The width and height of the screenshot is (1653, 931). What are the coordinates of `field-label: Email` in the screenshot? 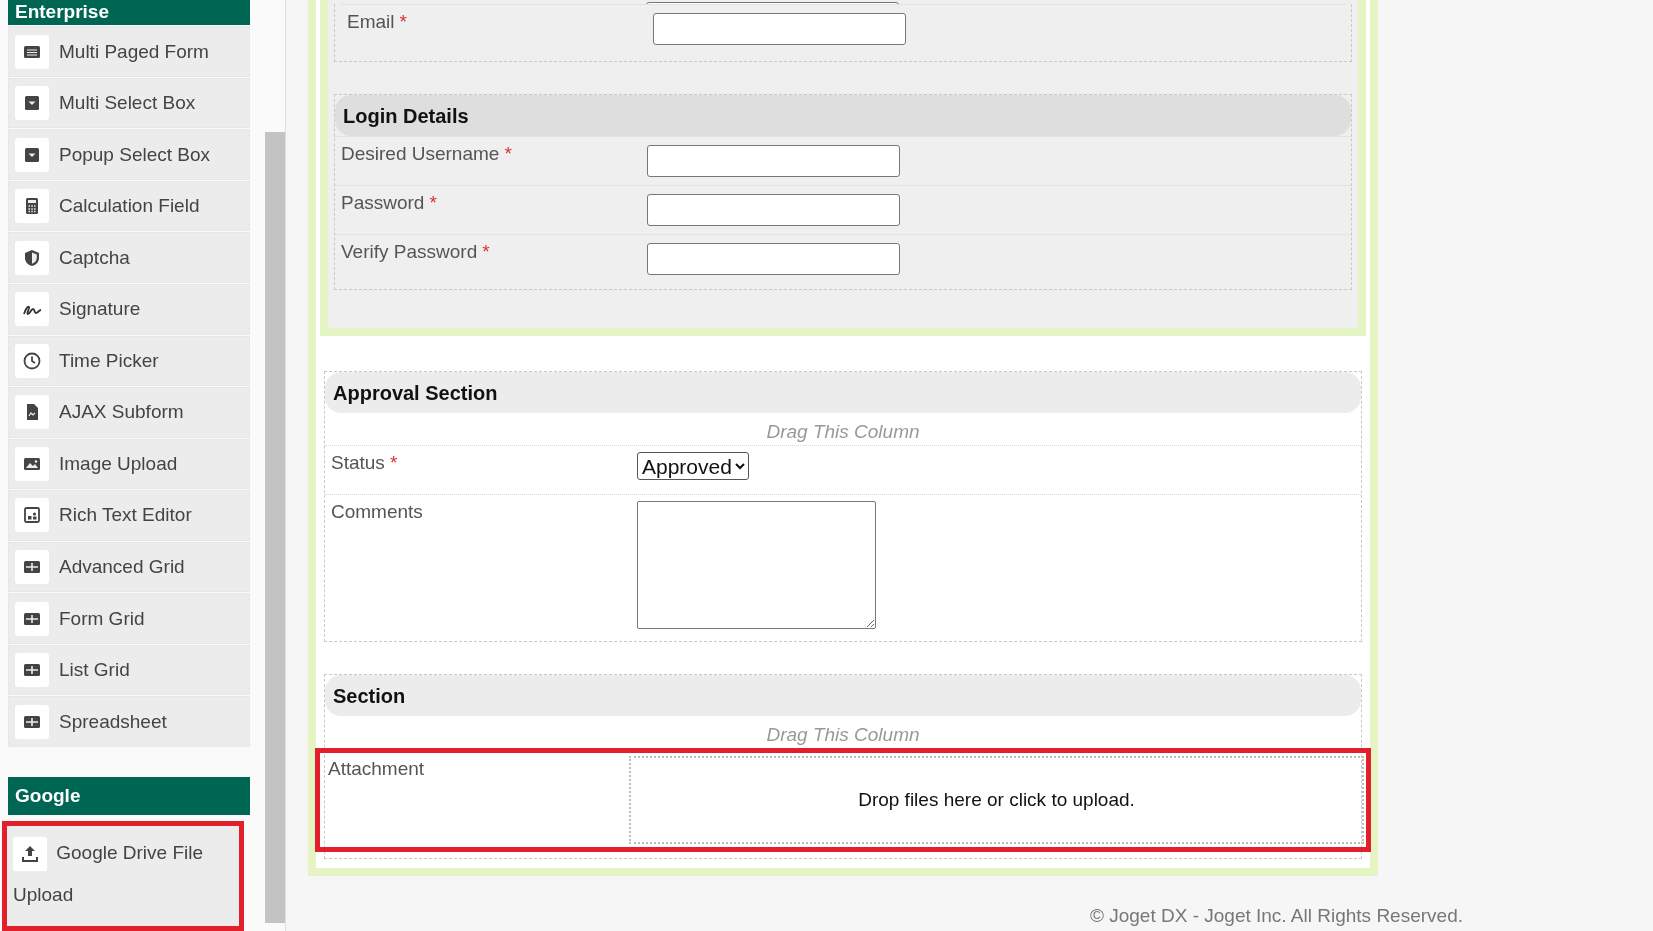 It's located at (371, 21).